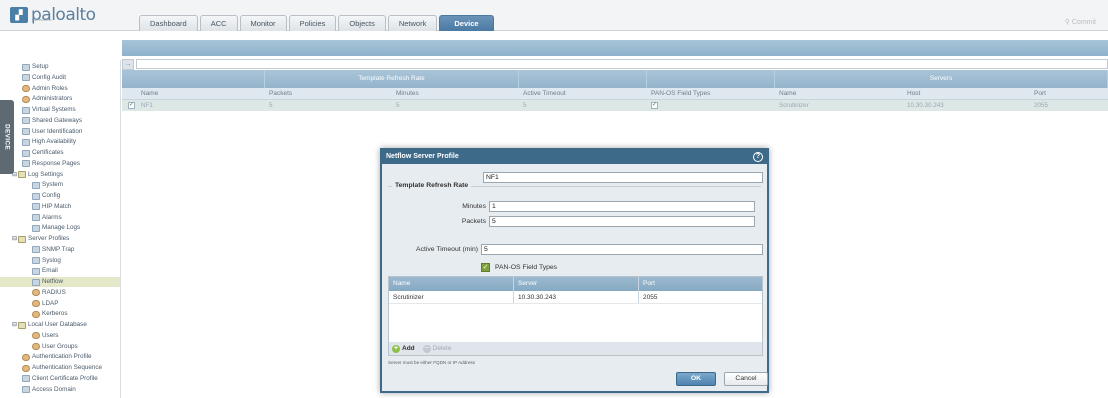 Image resolution: width=1108 pixels, height=398 pixels. I want to click on col-name: Name, so click(201, 93).